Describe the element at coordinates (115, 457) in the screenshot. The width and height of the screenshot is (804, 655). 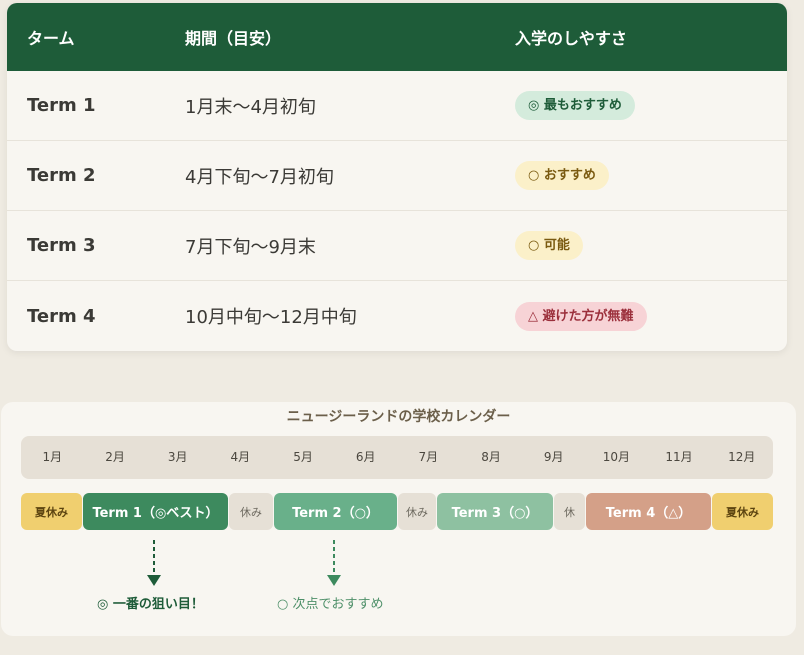
I see `month-label: 2月` at that location.